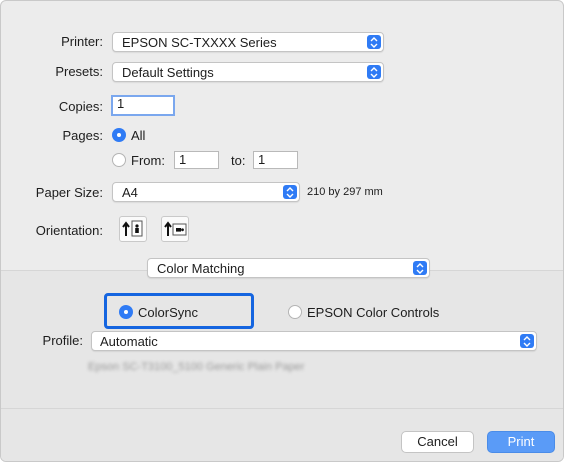 This screenshot has width=564, height=462. I want to click on presets-value: Default Settings, so click(168, 72).